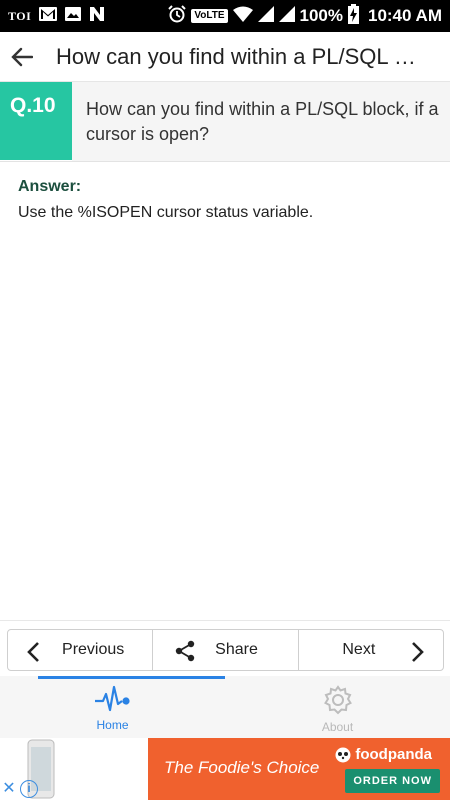 The width and height of the screenshot is (450, 800). What do you see at coordinates (185, 651) in the screenshot?
I see `share-icon` at bounding box center [185, 651].